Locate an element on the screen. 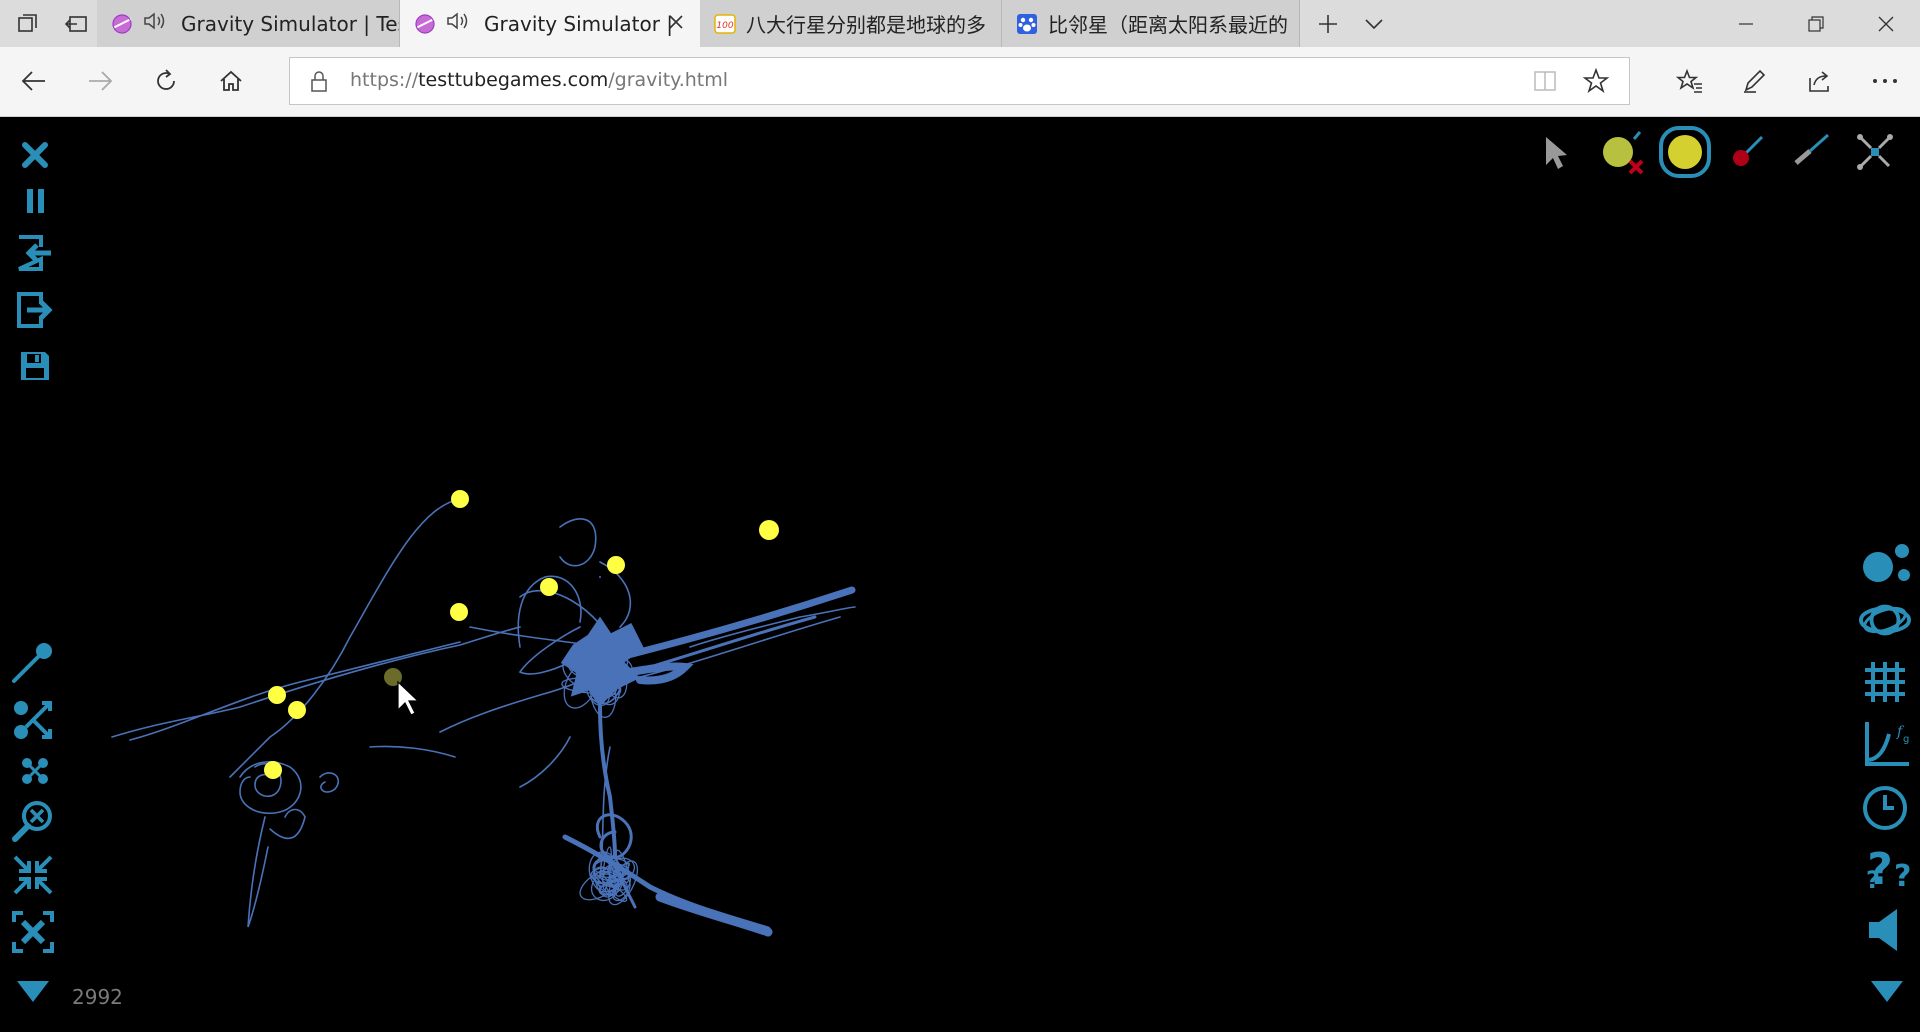 The width and height of the screenshot is (1920, 1032). orbit-icon is located at coordinates (1885, 620).